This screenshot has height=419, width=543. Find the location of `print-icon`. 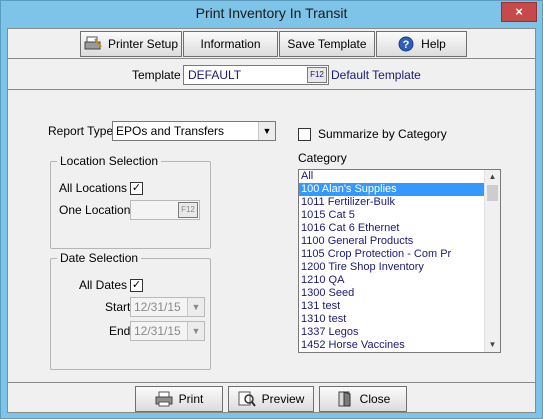

print-icon is located at coordinates (164, 399).